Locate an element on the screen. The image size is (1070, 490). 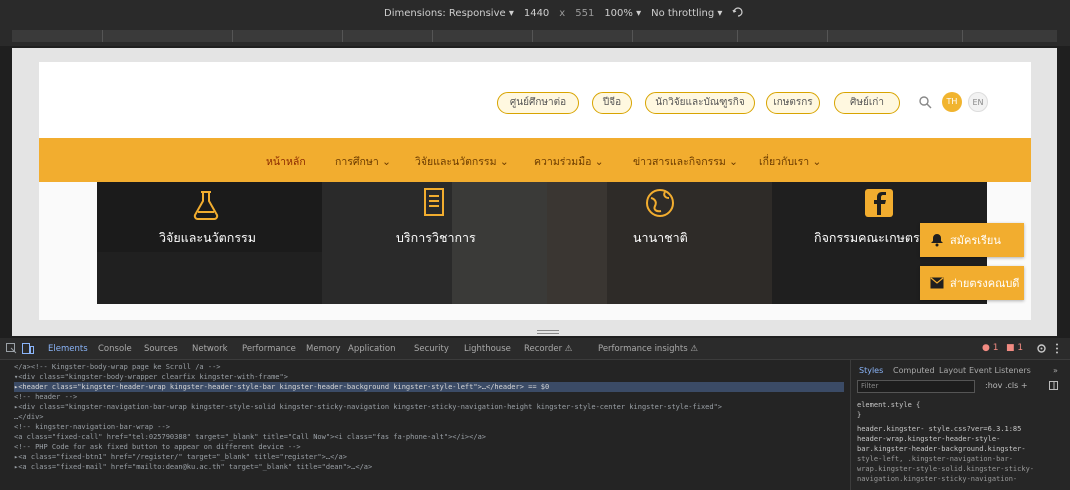
bell-icon is located at coordinates (937, 240).